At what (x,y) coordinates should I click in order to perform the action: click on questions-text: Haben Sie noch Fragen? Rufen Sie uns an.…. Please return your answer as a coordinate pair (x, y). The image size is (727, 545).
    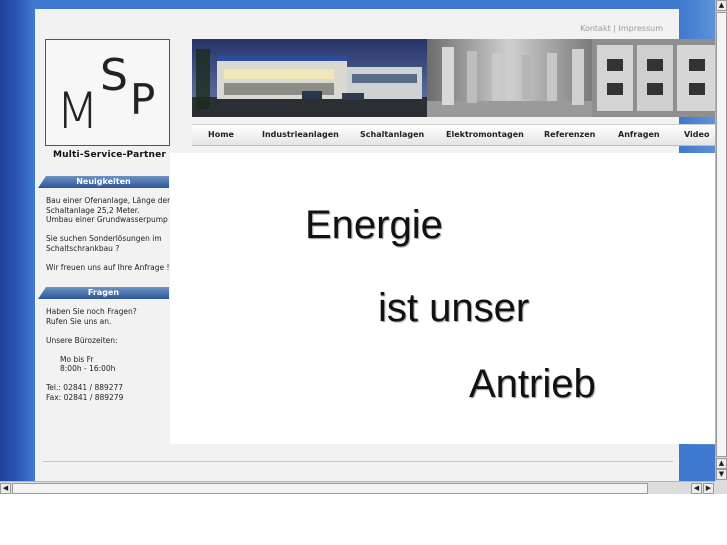
    Looking at the image, I should click on (108, 354).